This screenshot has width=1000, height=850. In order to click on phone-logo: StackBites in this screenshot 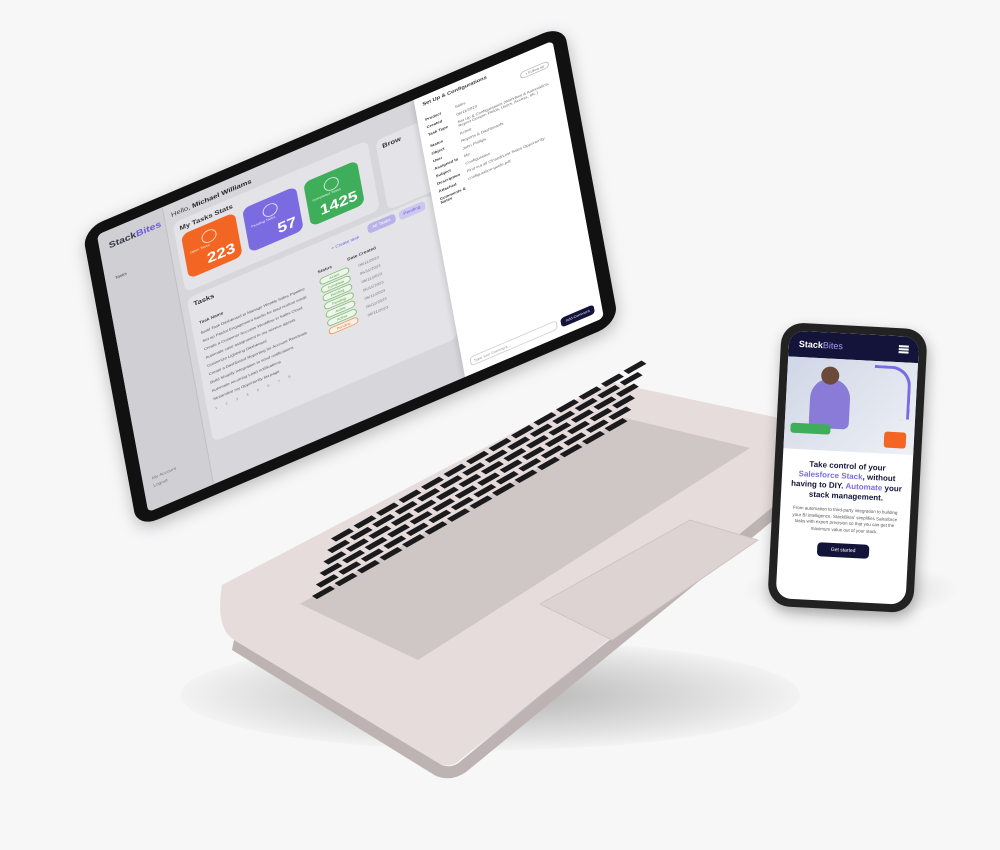, I will do `click(821, 345)`.